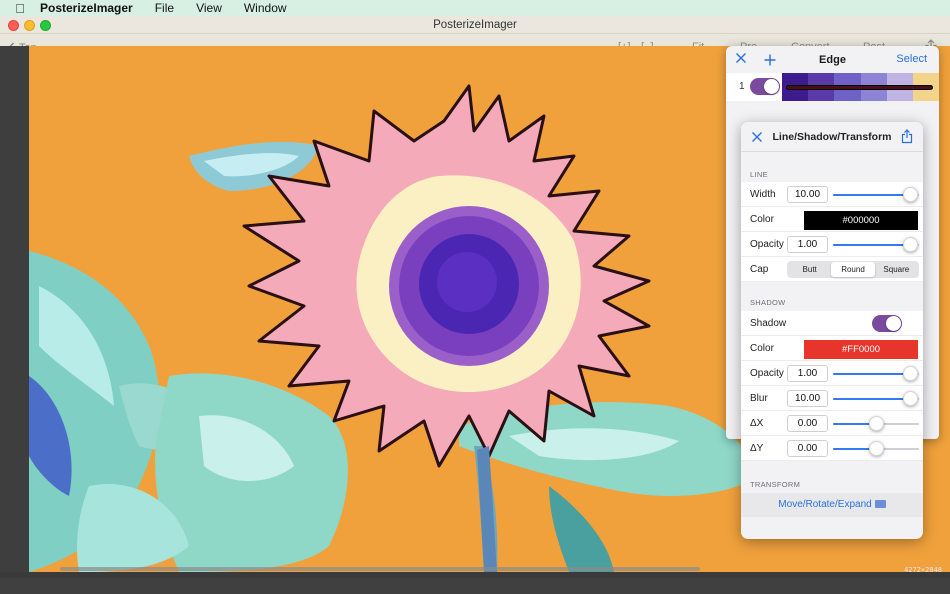 The height and width of the screenshot is (594, 950). I want to click on menubar:  PosterizeImager File View Window, so click(475, 8).